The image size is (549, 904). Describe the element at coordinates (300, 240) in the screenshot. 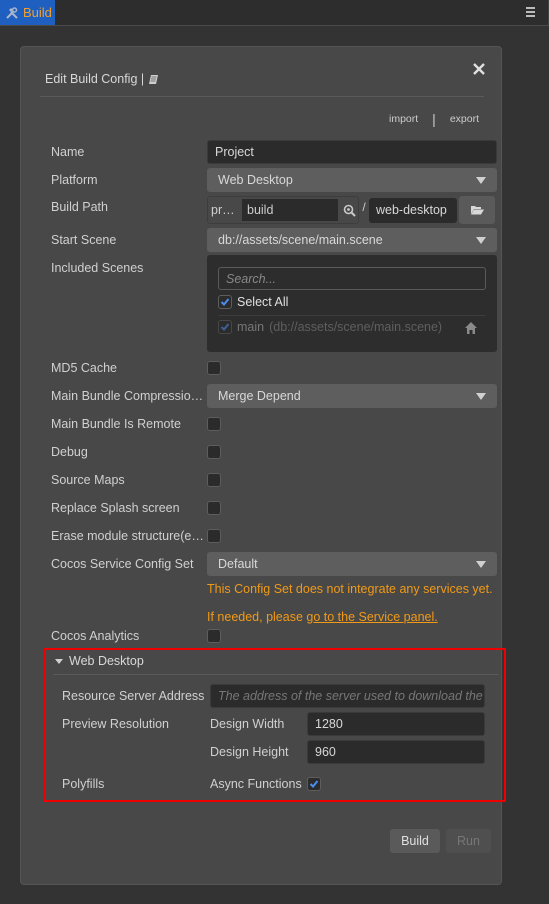

I see `start-scene-value: db://assets/scene/main.scene` at that location.